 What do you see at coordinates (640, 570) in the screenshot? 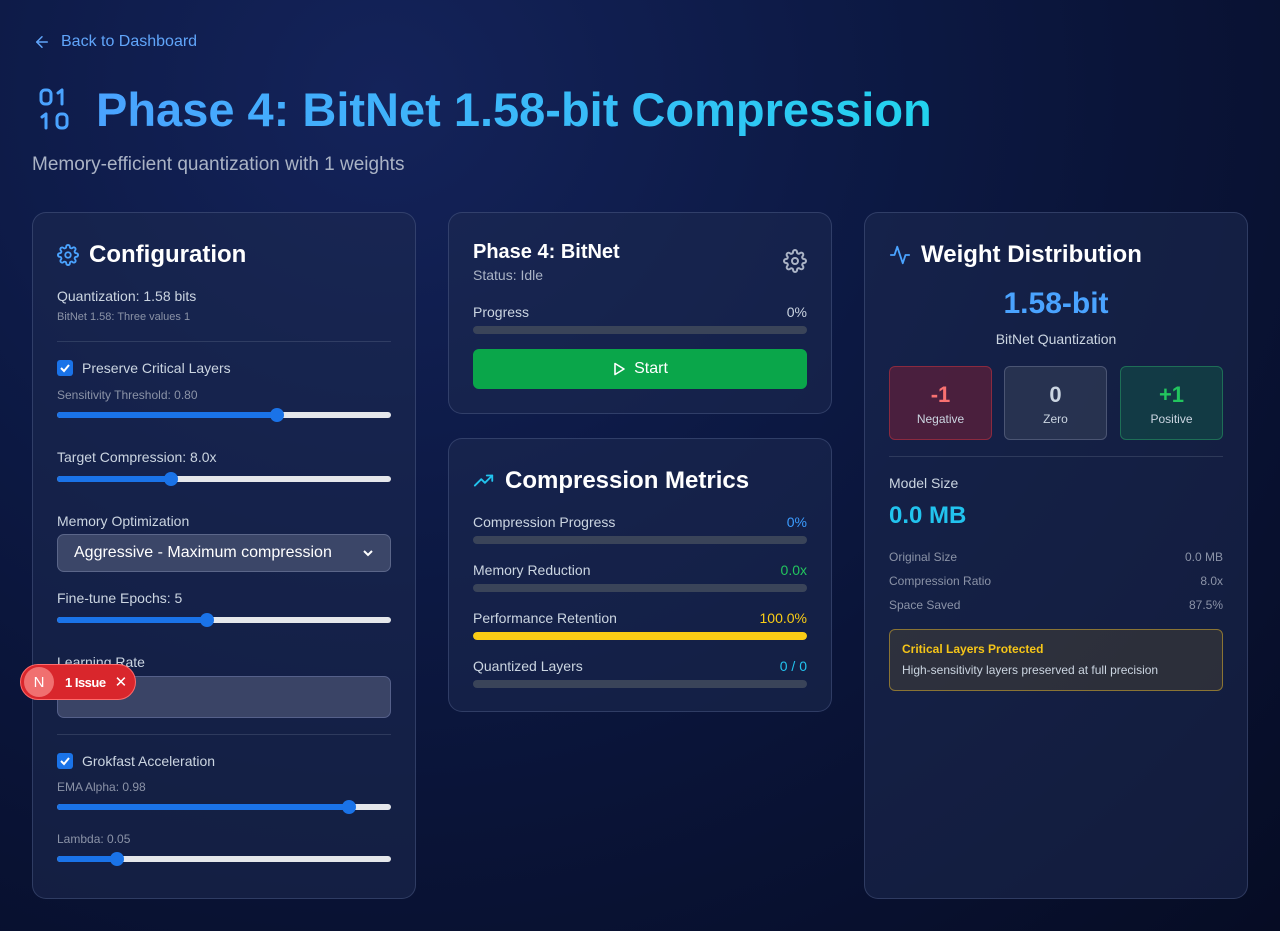
I see `metric-row: Memory Reduction 0.0x` at bounding box center [640, 570].